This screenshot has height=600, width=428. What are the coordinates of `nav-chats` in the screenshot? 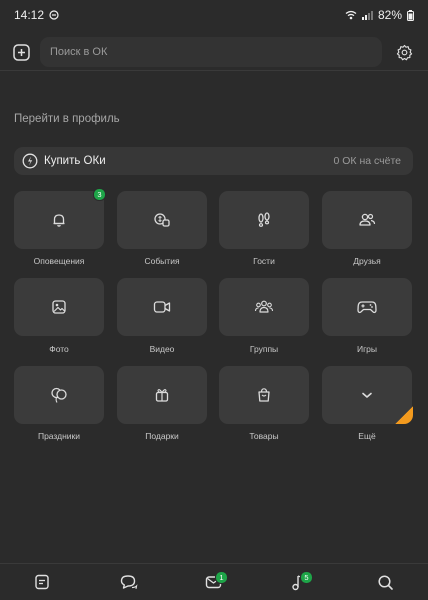 It's located at (128, 582).